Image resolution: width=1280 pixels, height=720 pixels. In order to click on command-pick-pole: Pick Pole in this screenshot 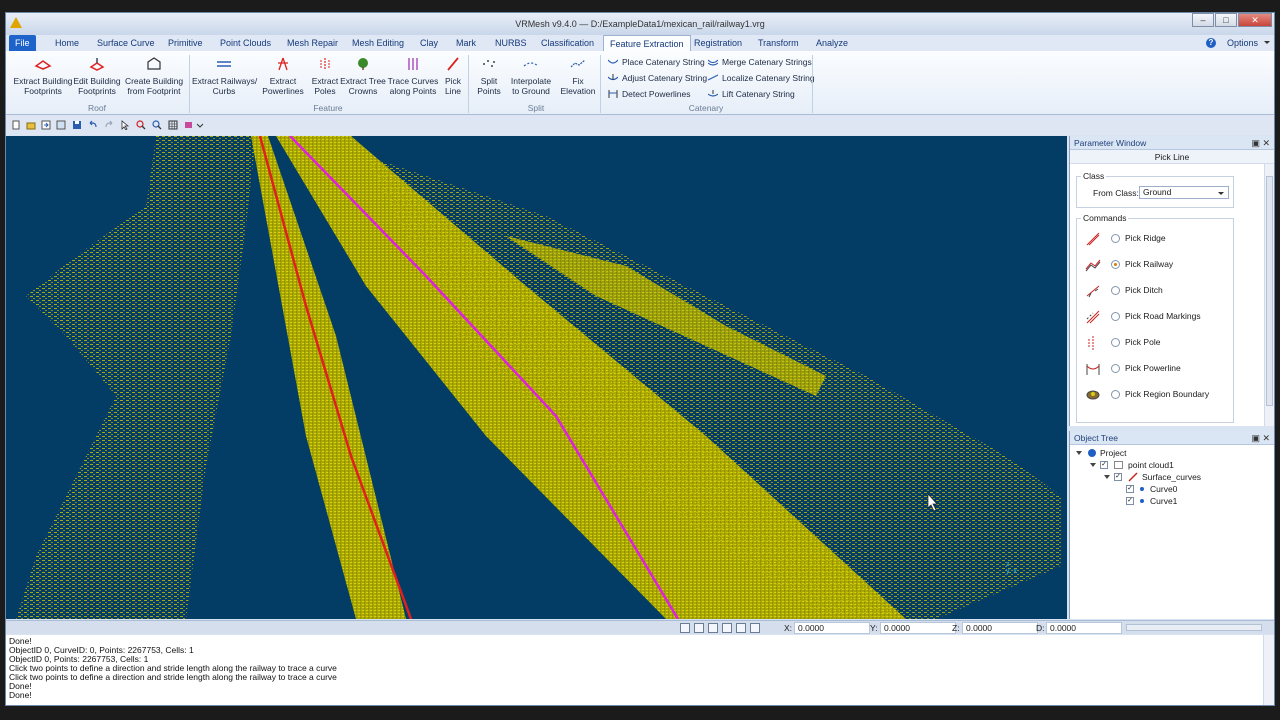, I will do `click(1160, 343)`.